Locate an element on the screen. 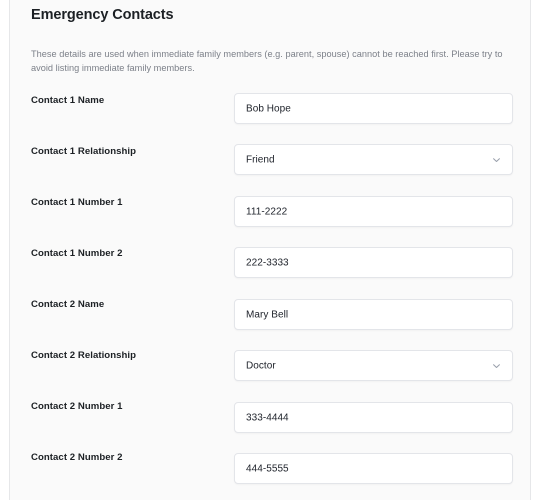 Image resolution: width=539 pixels, height=500 pixels. field-row-contact-1-name: Contact 1 Name Bob Hope is located at coordinates (270, 114).